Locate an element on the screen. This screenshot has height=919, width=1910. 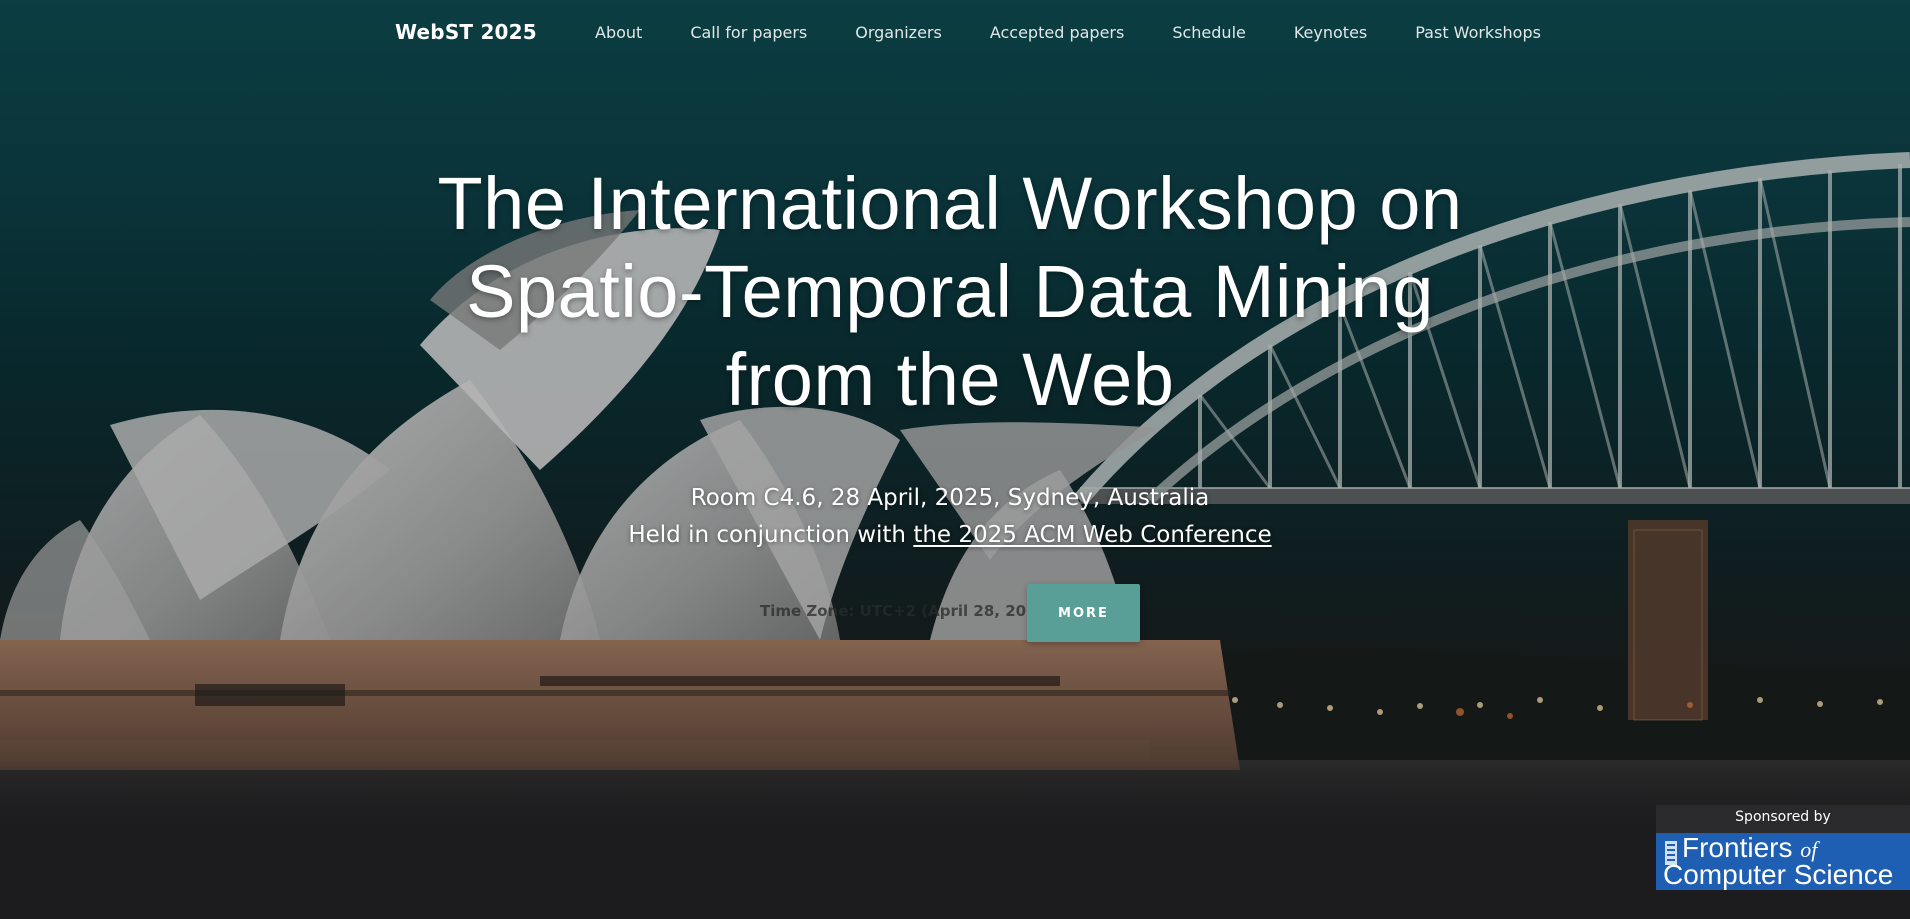
cta-row: Time Zone: UTC+2 (April 28, 2025) MORE is located at coordinates (950, 612).